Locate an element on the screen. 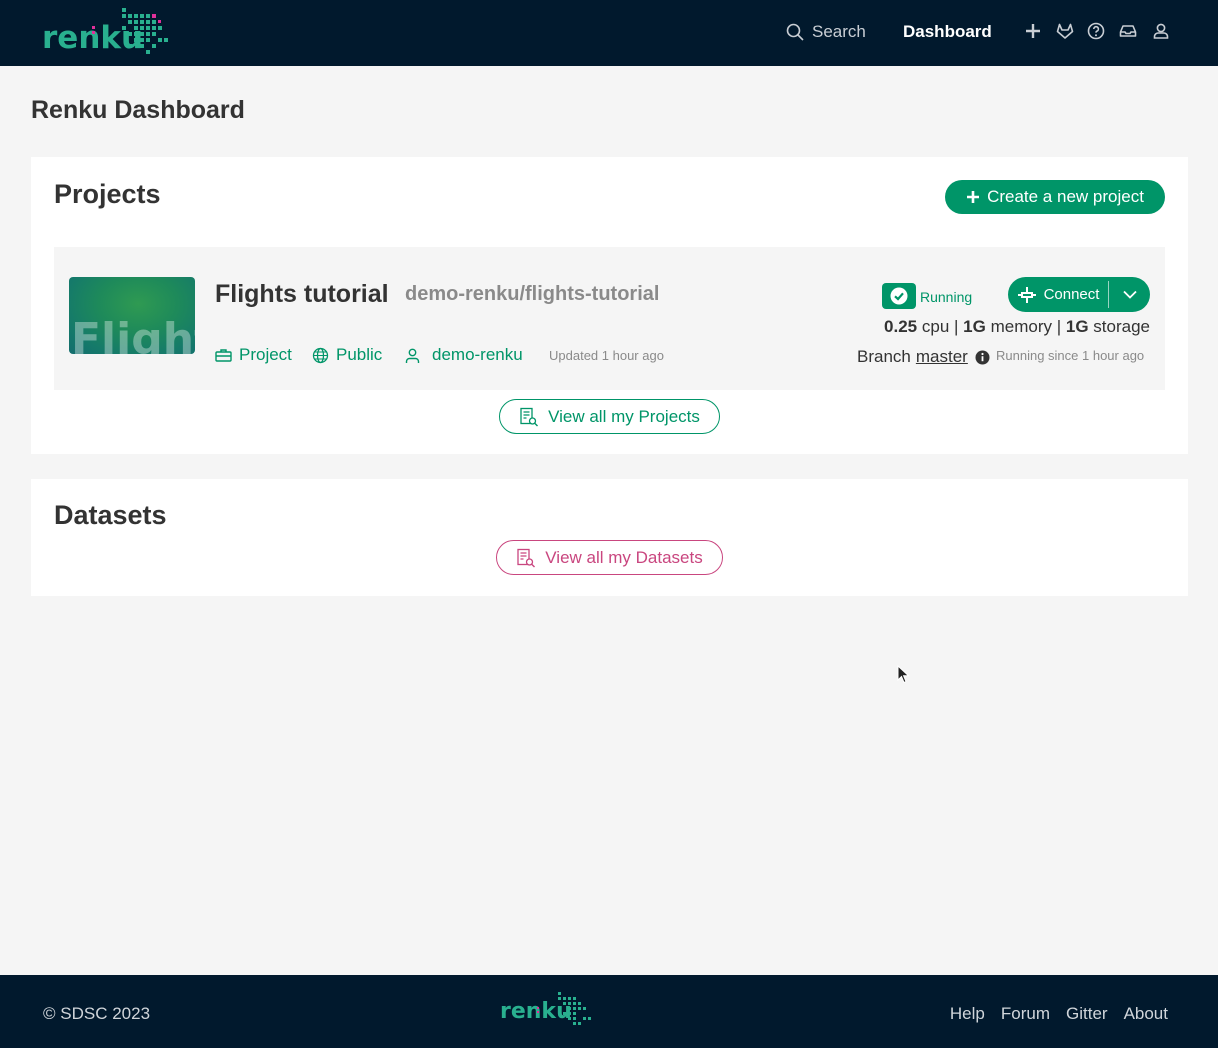 The width and height of the screenshot is (1218, 1048). chevron-down-icon is located at coordinates (1129, 294).